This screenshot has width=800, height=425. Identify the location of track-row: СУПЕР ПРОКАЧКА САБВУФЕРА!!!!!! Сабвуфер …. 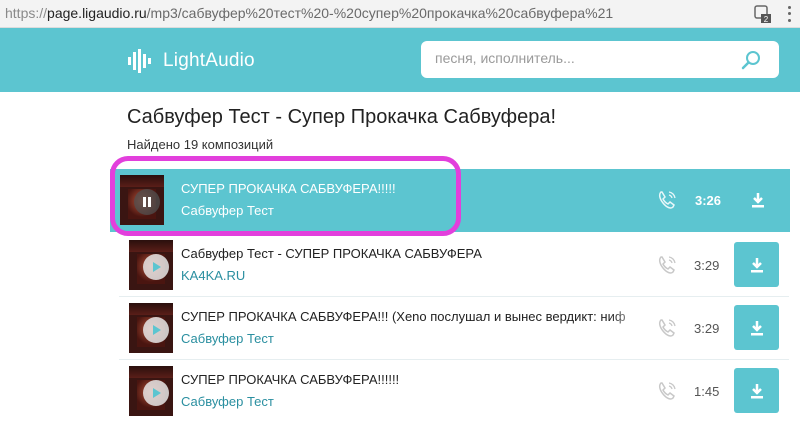
(454, 391).